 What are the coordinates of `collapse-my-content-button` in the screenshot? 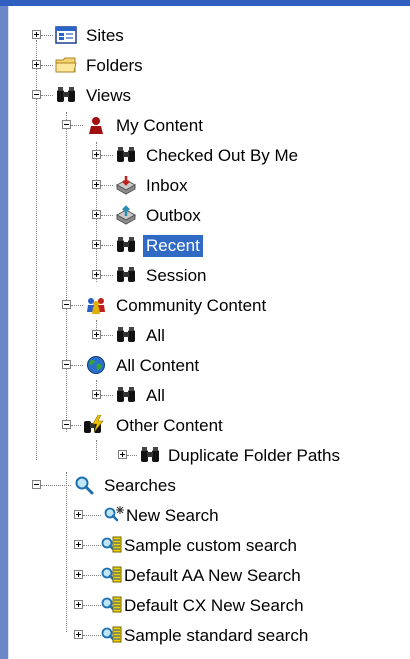 It's located at (66, 124).